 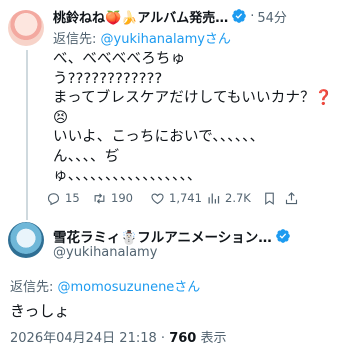 What do you see at coordinates (213, 338) in the screenshot?
I see `views-label: 表示` at bounding box center [213, 338].